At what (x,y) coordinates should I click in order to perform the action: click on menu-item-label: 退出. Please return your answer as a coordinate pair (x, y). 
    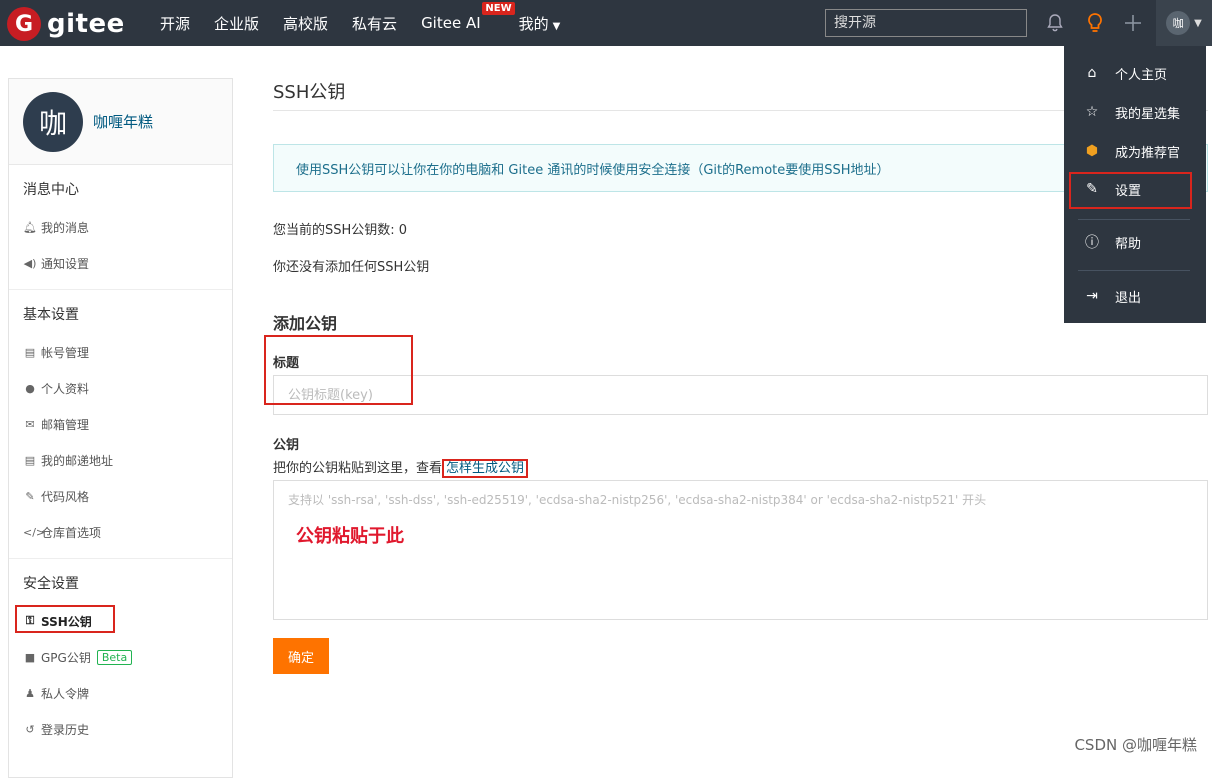
    Looking at the image, I should click on (1128, 298).